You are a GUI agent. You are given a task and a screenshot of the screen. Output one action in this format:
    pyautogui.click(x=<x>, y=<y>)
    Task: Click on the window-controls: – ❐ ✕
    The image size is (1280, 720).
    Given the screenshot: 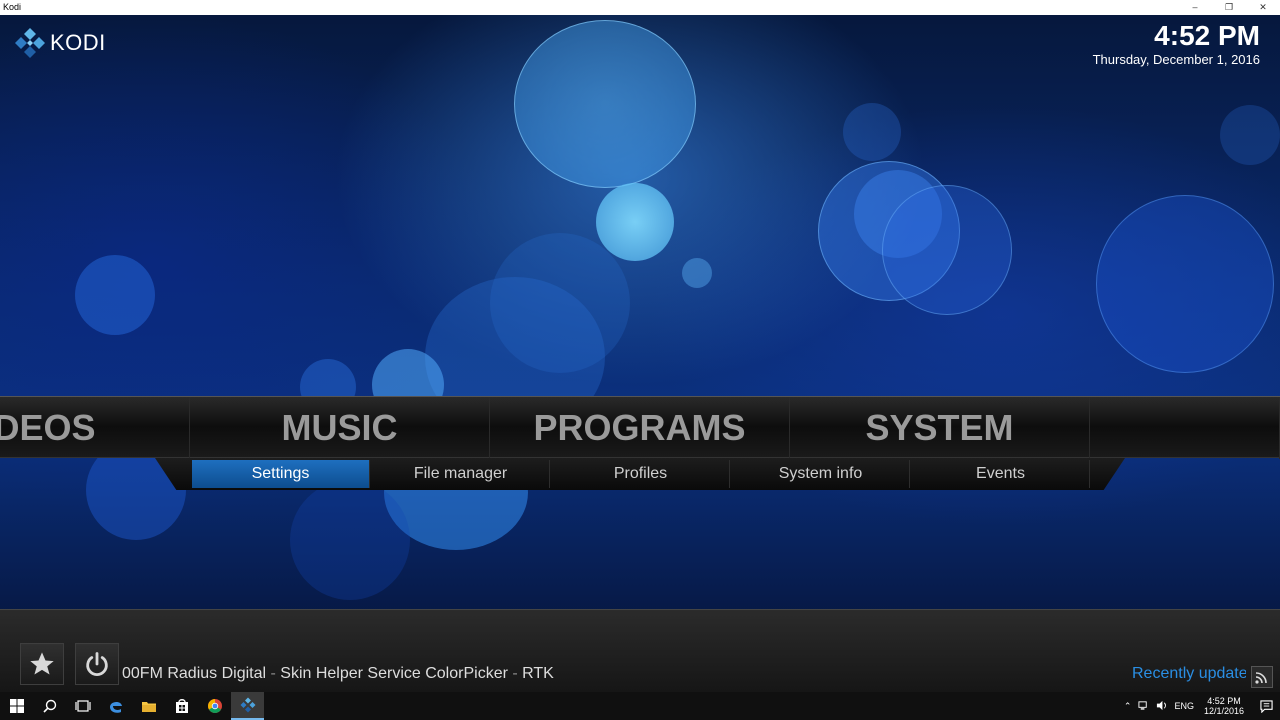 What is the action you would take?
    pyautogui.click(x=1229, y=7)
    